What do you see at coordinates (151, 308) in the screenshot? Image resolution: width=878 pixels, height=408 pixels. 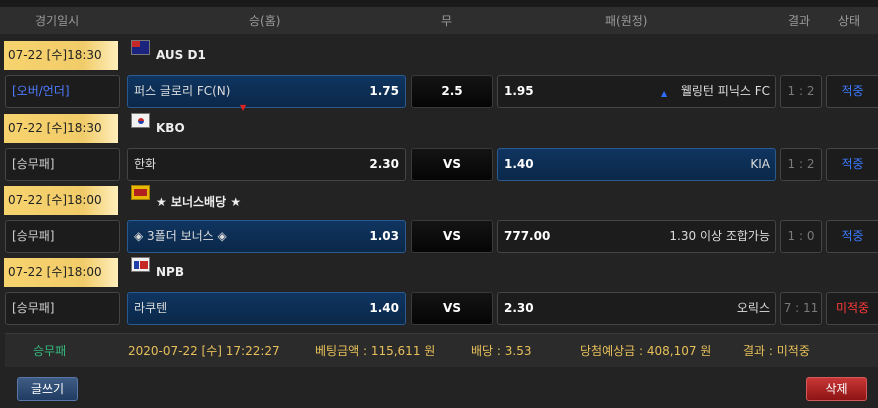 I see `home-team: 라쿠텐` at bounding box center [151, 308].